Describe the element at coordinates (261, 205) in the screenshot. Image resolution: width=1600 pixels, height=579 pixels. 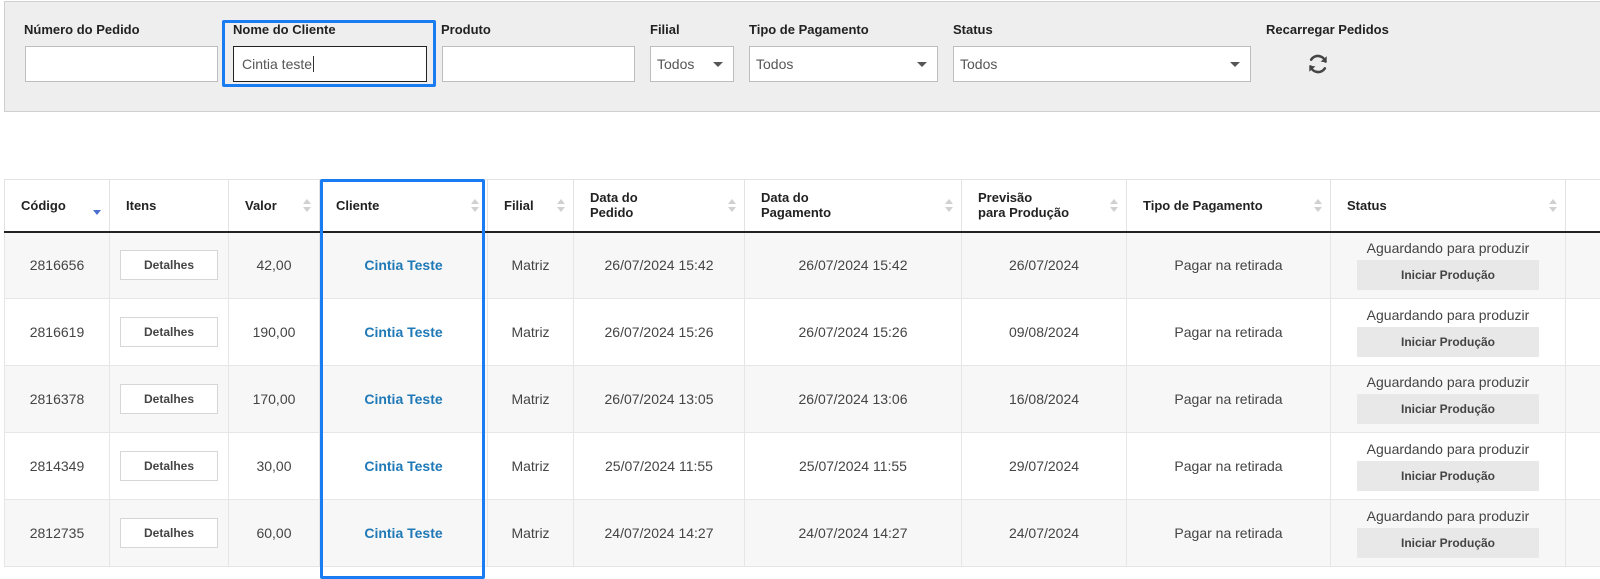
I see `col-header-value-label: Valor` at that location.